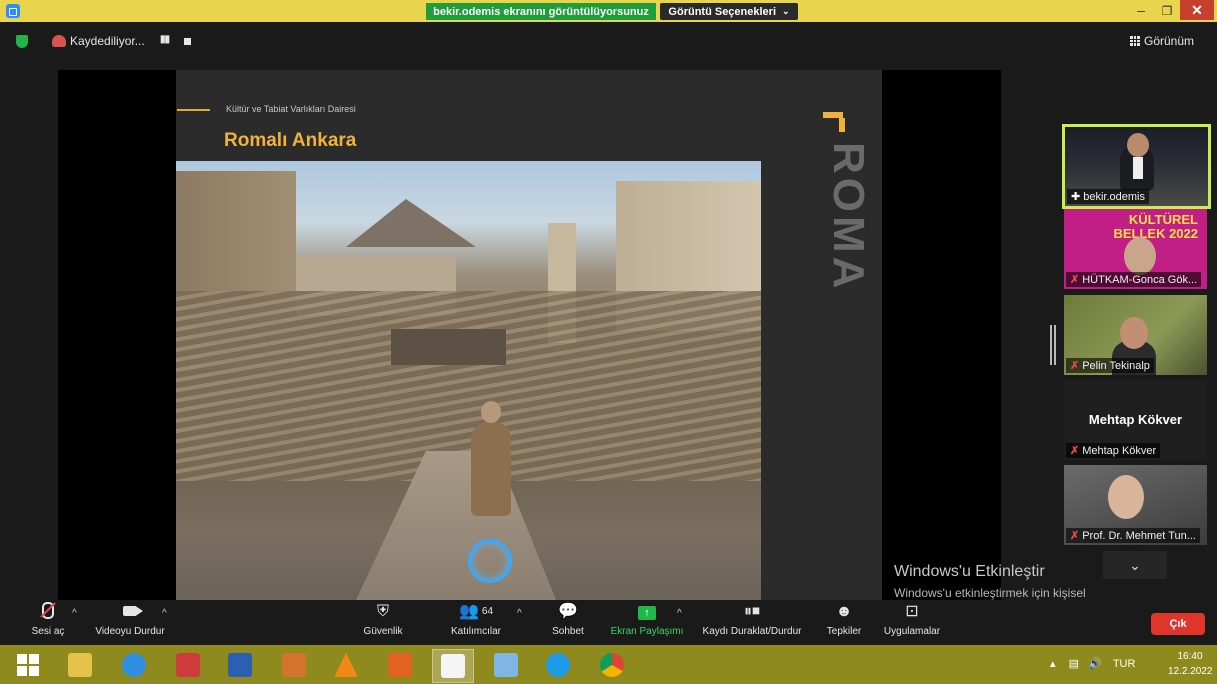 The height and width of the screenshot is (684, 1217). Describe the element at coordinates (291, 109) in the screenshot. I see `slide-department: Kültür ve Tabiat Varlıkları Dairesi` at that location.